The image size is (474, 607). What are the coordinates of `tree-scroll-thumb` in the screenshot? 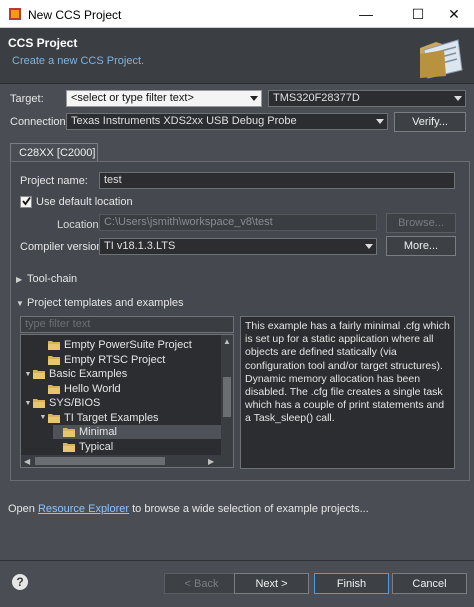 It's located at (227, 397).